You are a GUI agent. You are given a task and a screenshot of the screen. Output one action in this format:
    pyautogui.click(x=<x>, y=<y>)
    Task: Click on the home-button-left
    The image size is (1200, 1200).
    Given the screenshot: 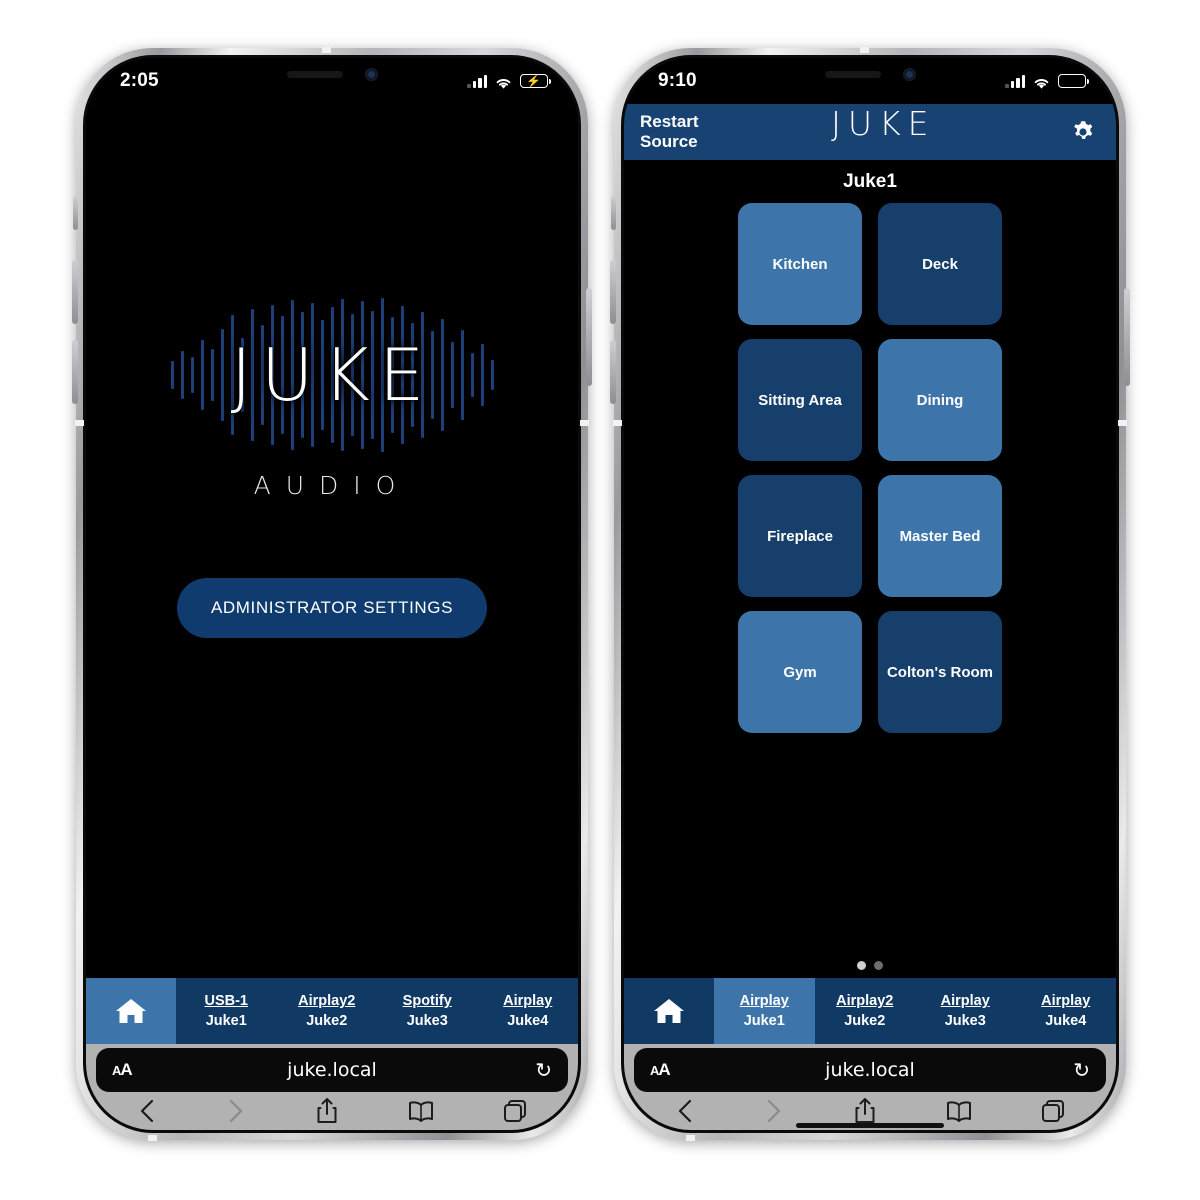 What is the action you would take?
    pyautogui.click(x=131, y=1011)
    